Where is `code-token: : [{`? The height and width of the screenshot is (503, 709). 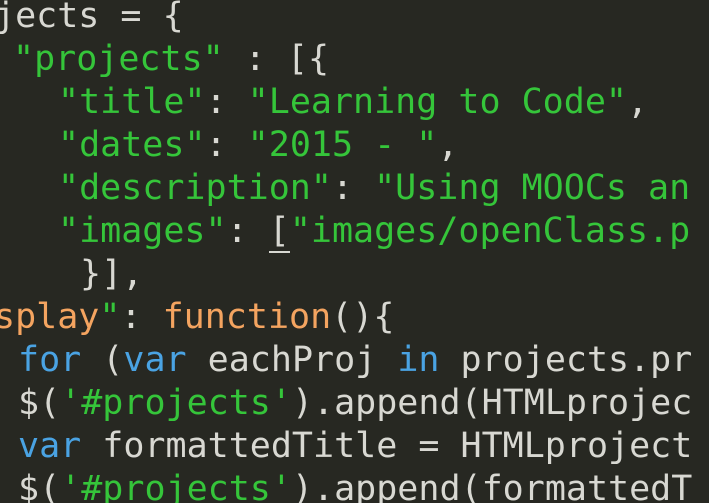
code-token: : [{ is located at coordinates (276, 59).